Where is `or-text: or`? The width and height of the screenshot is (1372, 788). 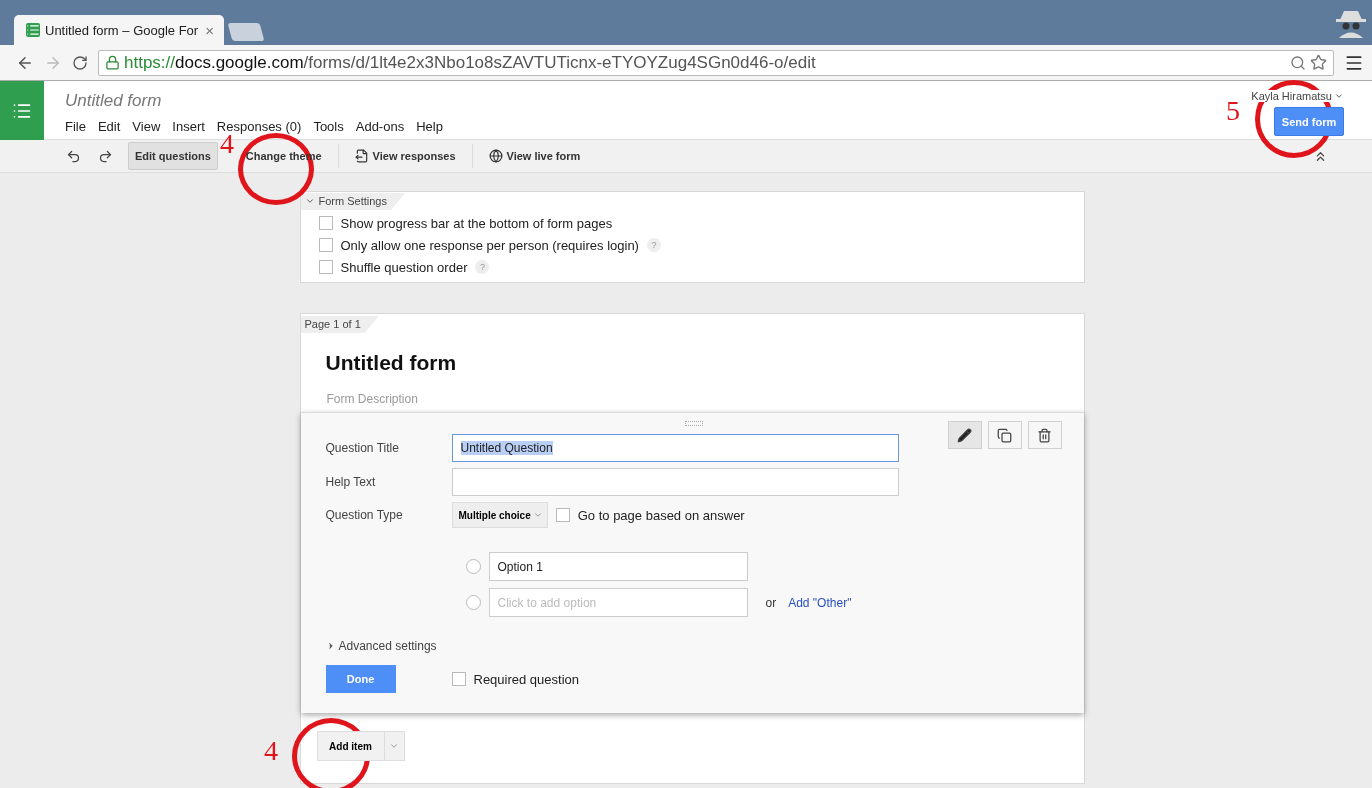
or-text: or is located at coordinates (771, 602).